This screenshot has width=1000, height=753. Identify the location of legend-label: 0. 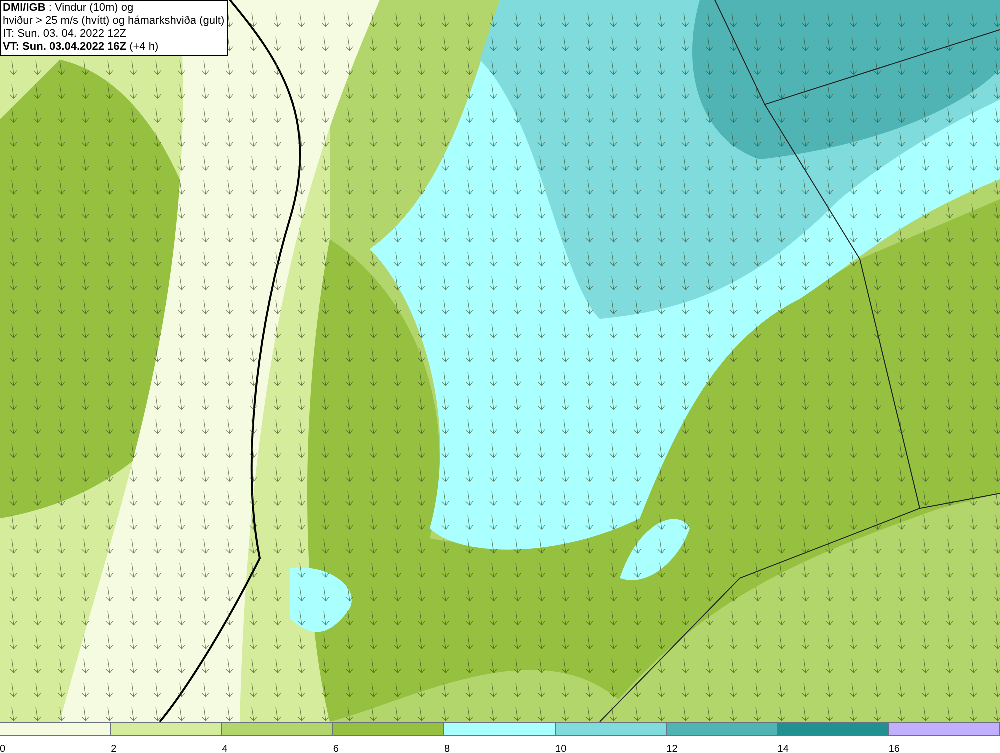
(3, 748).